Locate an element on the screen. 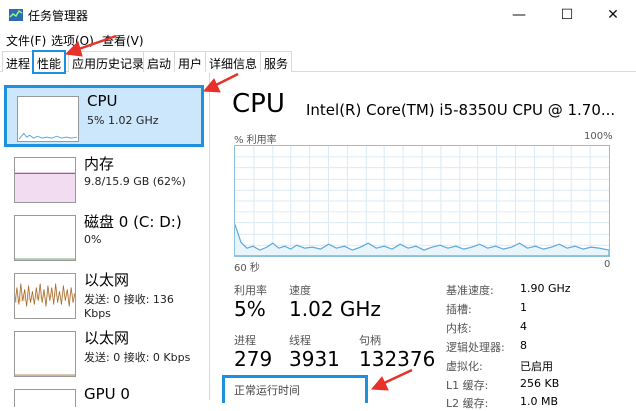 The width and height of the screenshot is (636, 411). graph-time-label: 60 秒 is located at coordinates (247, 268).